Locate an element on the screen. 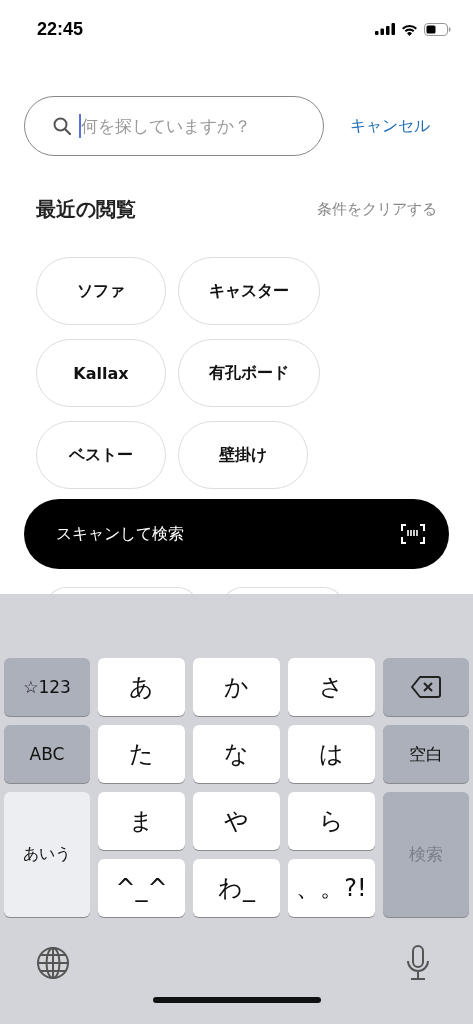 Image resolution: width=473 pixels, height=1024 pixels. keyboard-key: あいう is located at coordinates (47, 854).